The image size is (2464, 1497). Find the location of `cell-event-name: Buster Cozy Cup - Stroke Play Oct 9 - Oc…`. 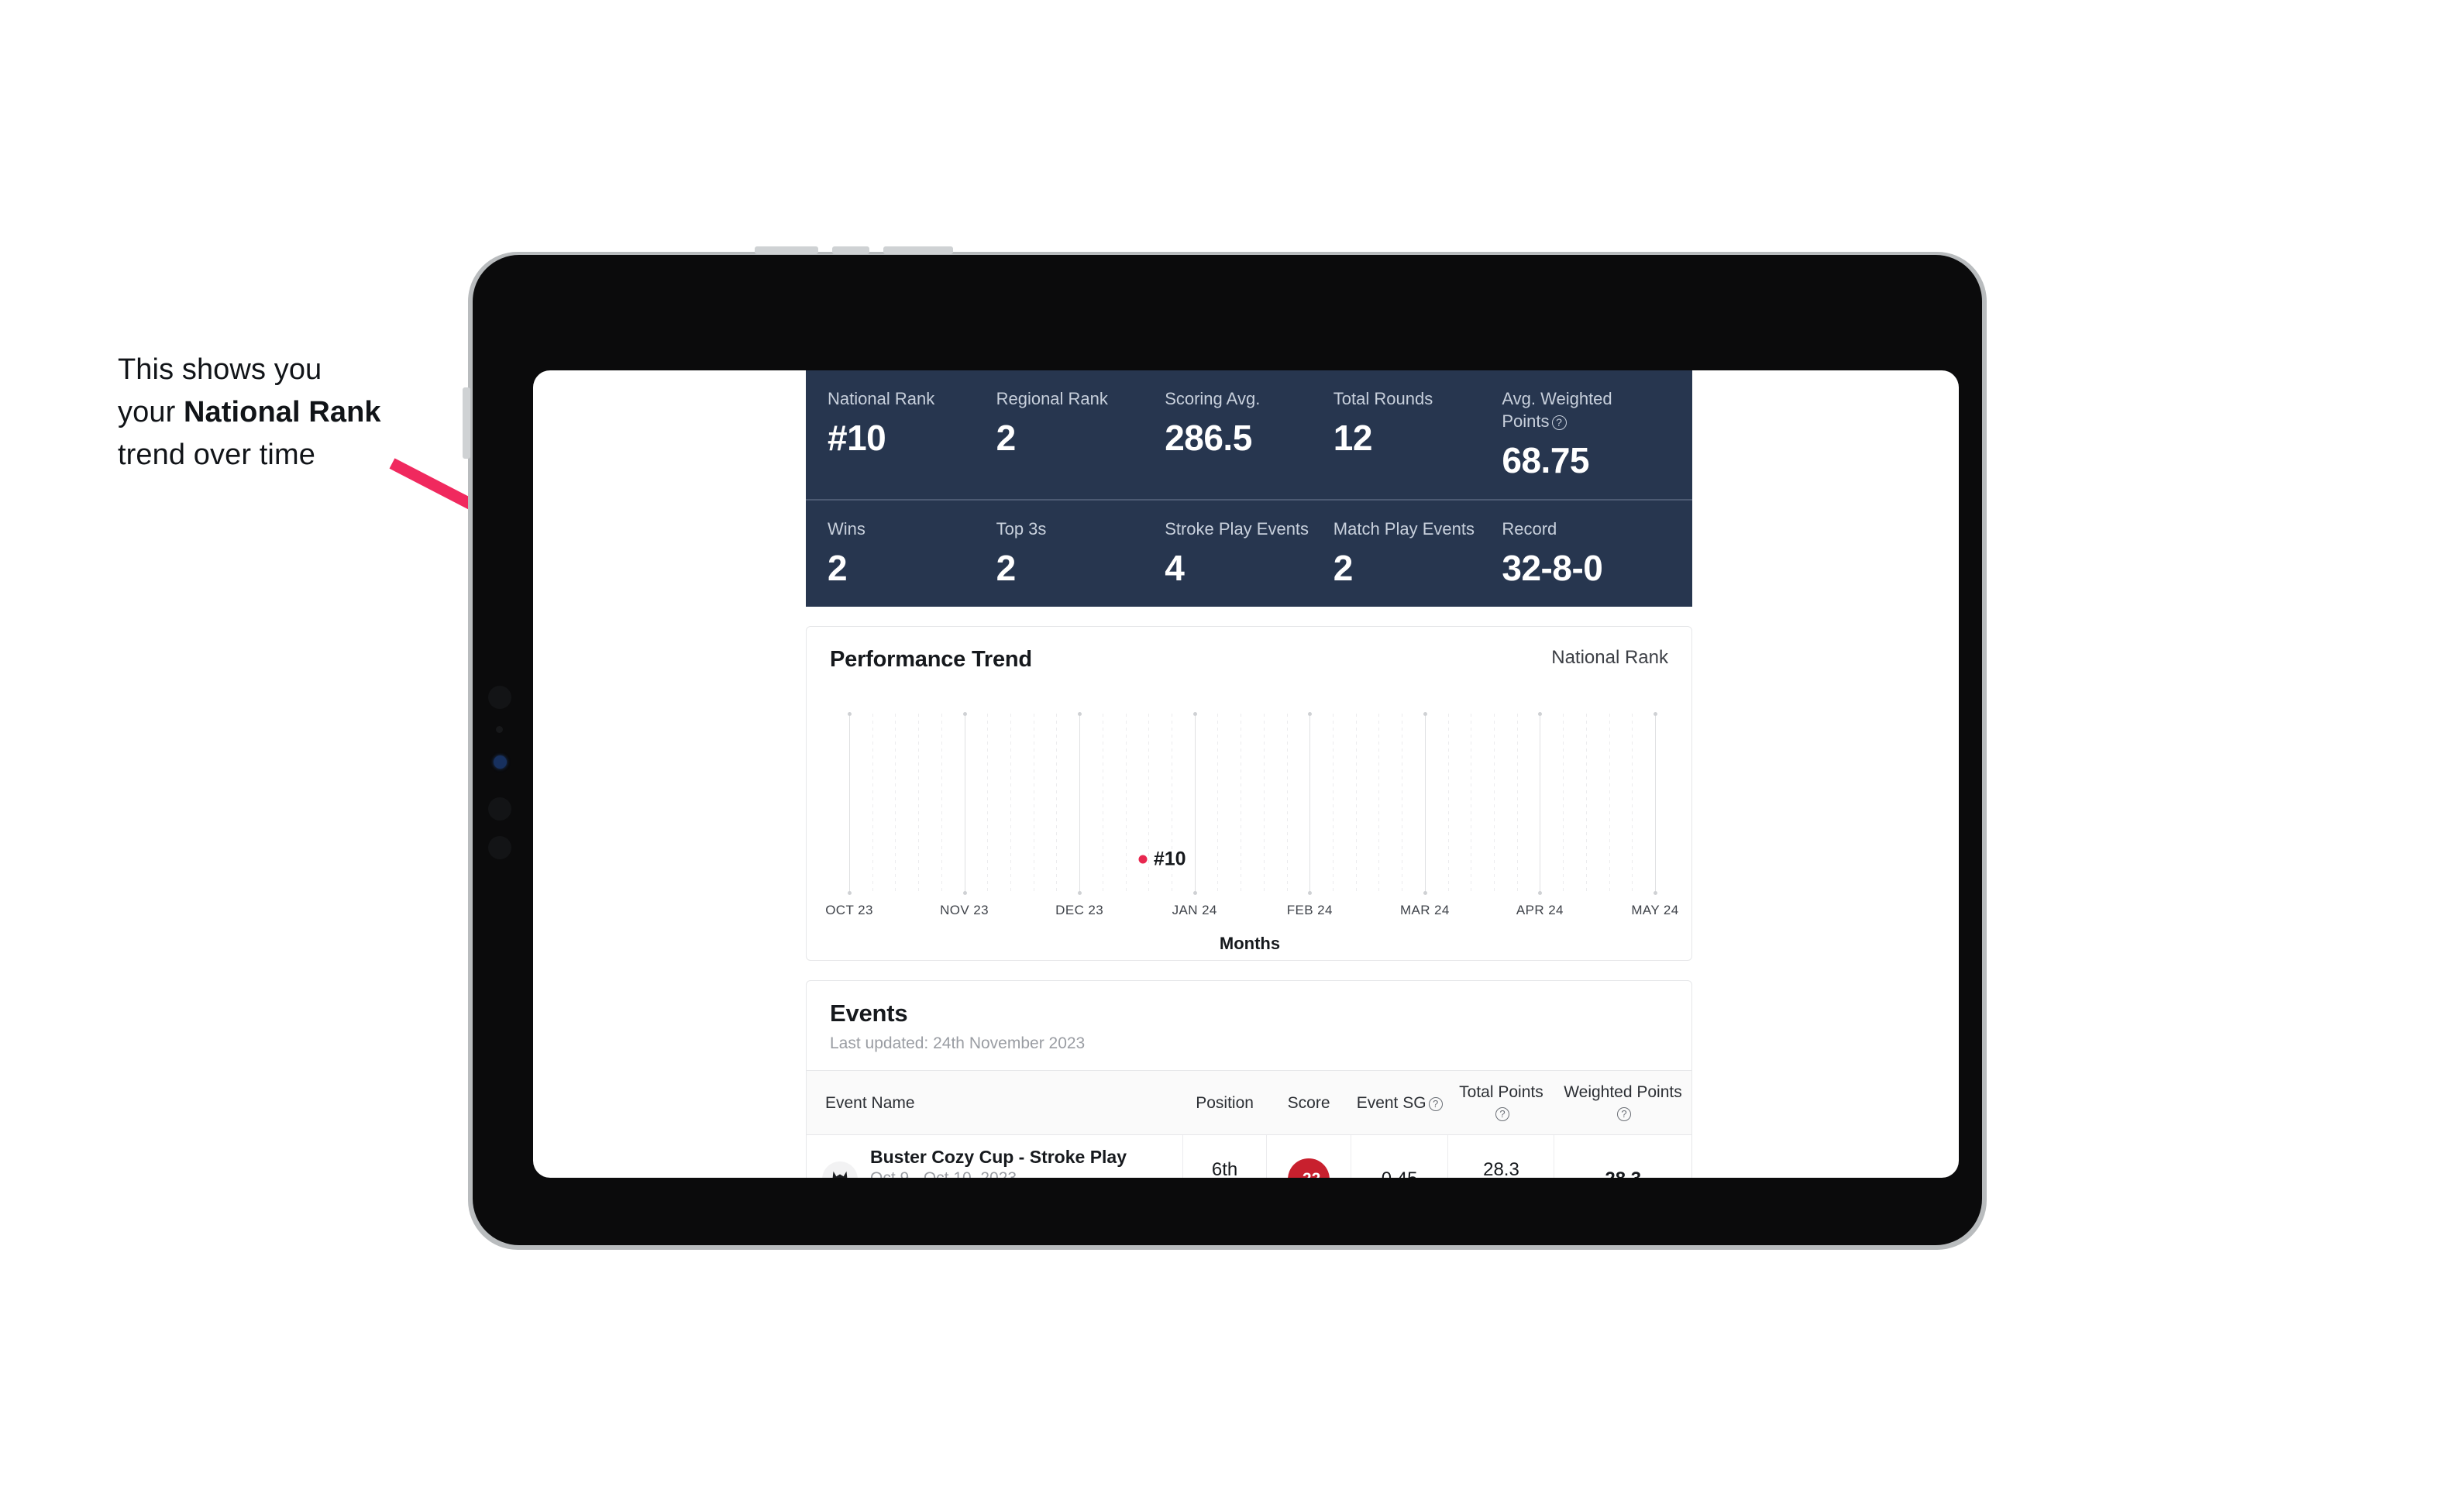

cell-event-name: Buster Cozy Cup - Stroke Play Oct 9 - Oc… is located at coordinates (994, 1156).